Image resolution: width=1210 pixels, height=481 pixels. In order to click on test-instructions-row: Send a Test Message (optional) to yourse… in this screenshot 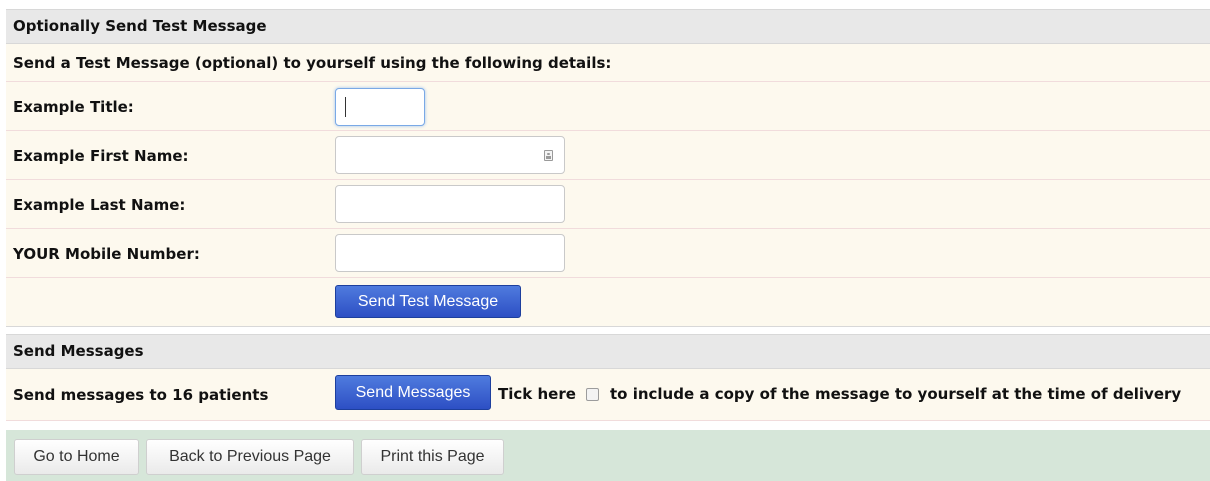, I will do `click(608, 63)`.